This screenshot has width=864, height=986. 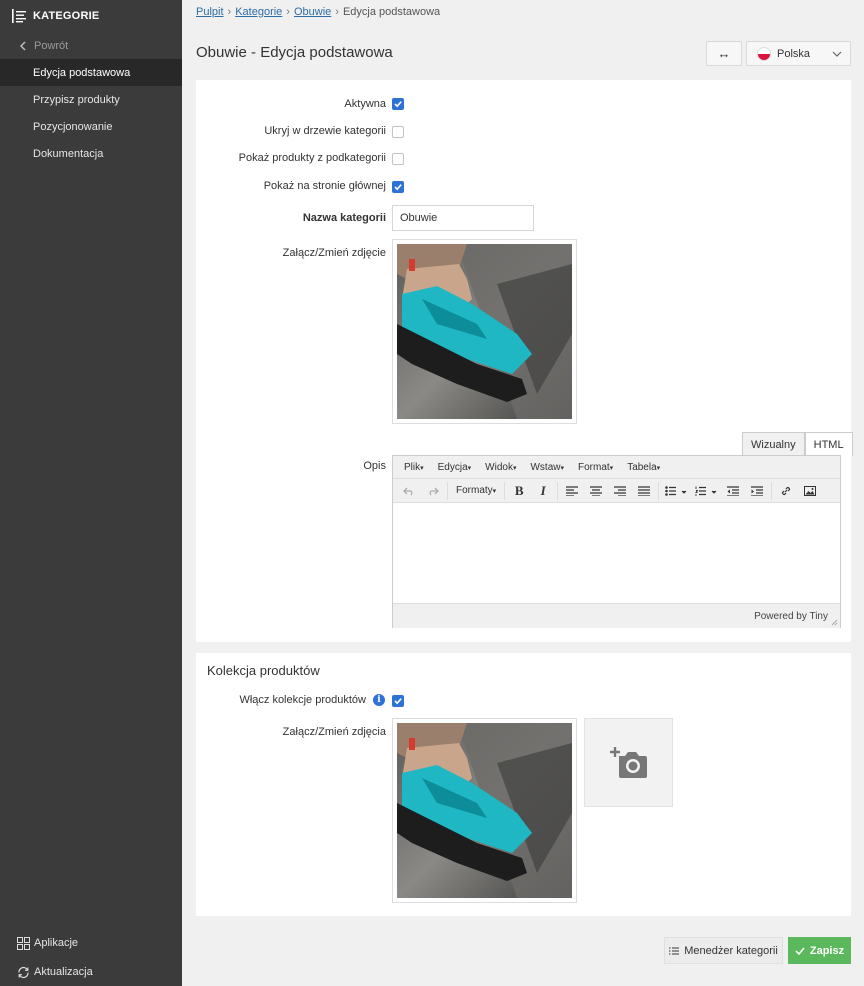 I want to click on show-subcategory-products-label: Pokaż produkty z podkategorii, so click(x=312, y=158).